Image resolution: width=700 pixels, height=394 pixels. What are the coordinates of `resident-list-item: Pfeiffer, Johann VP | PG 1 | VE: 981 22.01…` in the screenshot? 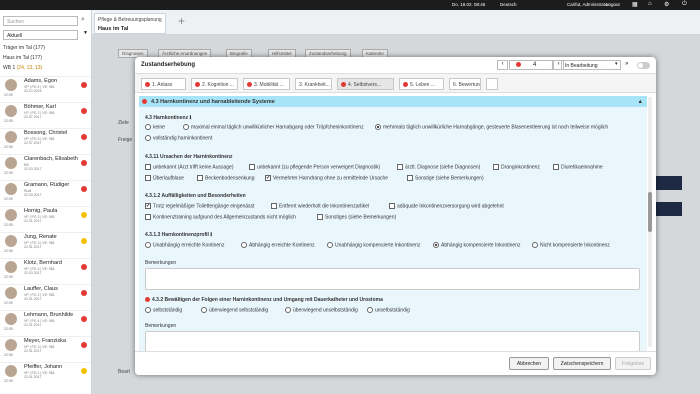 It's located at (45, 373).